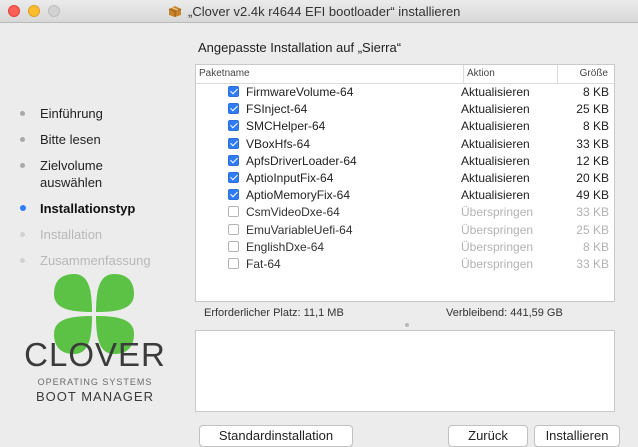 The width and height of the screenshot is (638, 447). What do you see at coordinates (300, 92) in the screenshot?
I see `package-name: FirmwareVolume-64` at bounding box center [300, 92].